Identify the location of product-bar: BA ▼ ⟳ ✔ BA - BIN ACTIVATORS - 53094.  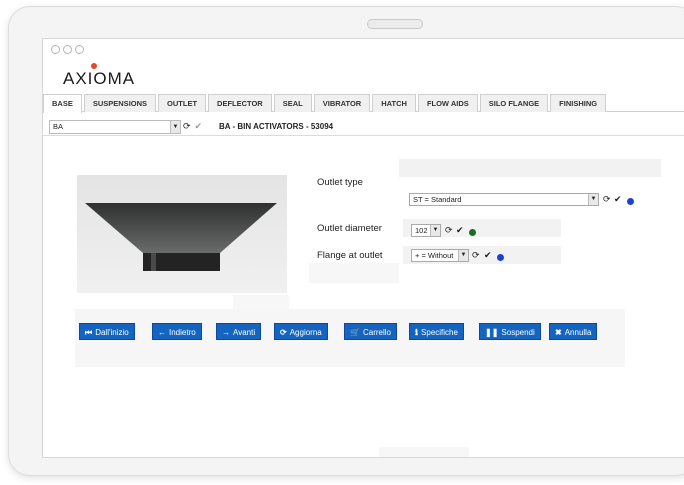
(363, 127).